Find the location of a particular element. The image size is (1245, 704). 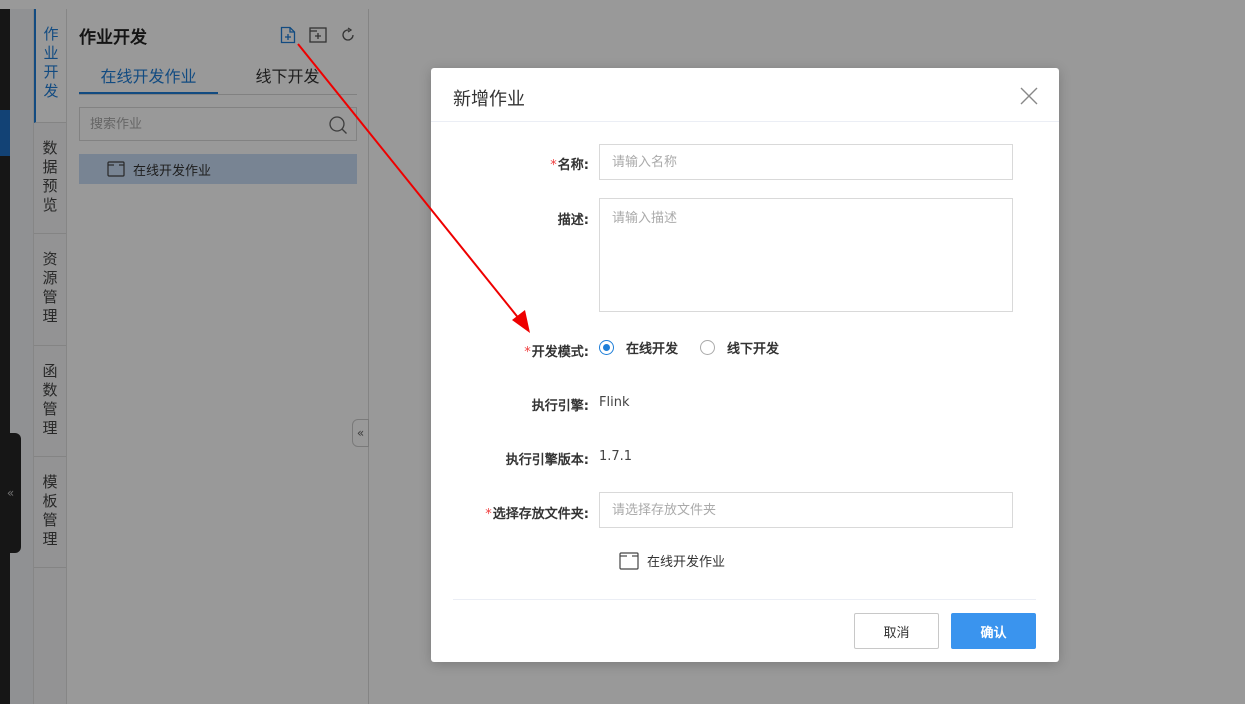

dialog-title: 新增作业 is located at coordinates (489, 99).